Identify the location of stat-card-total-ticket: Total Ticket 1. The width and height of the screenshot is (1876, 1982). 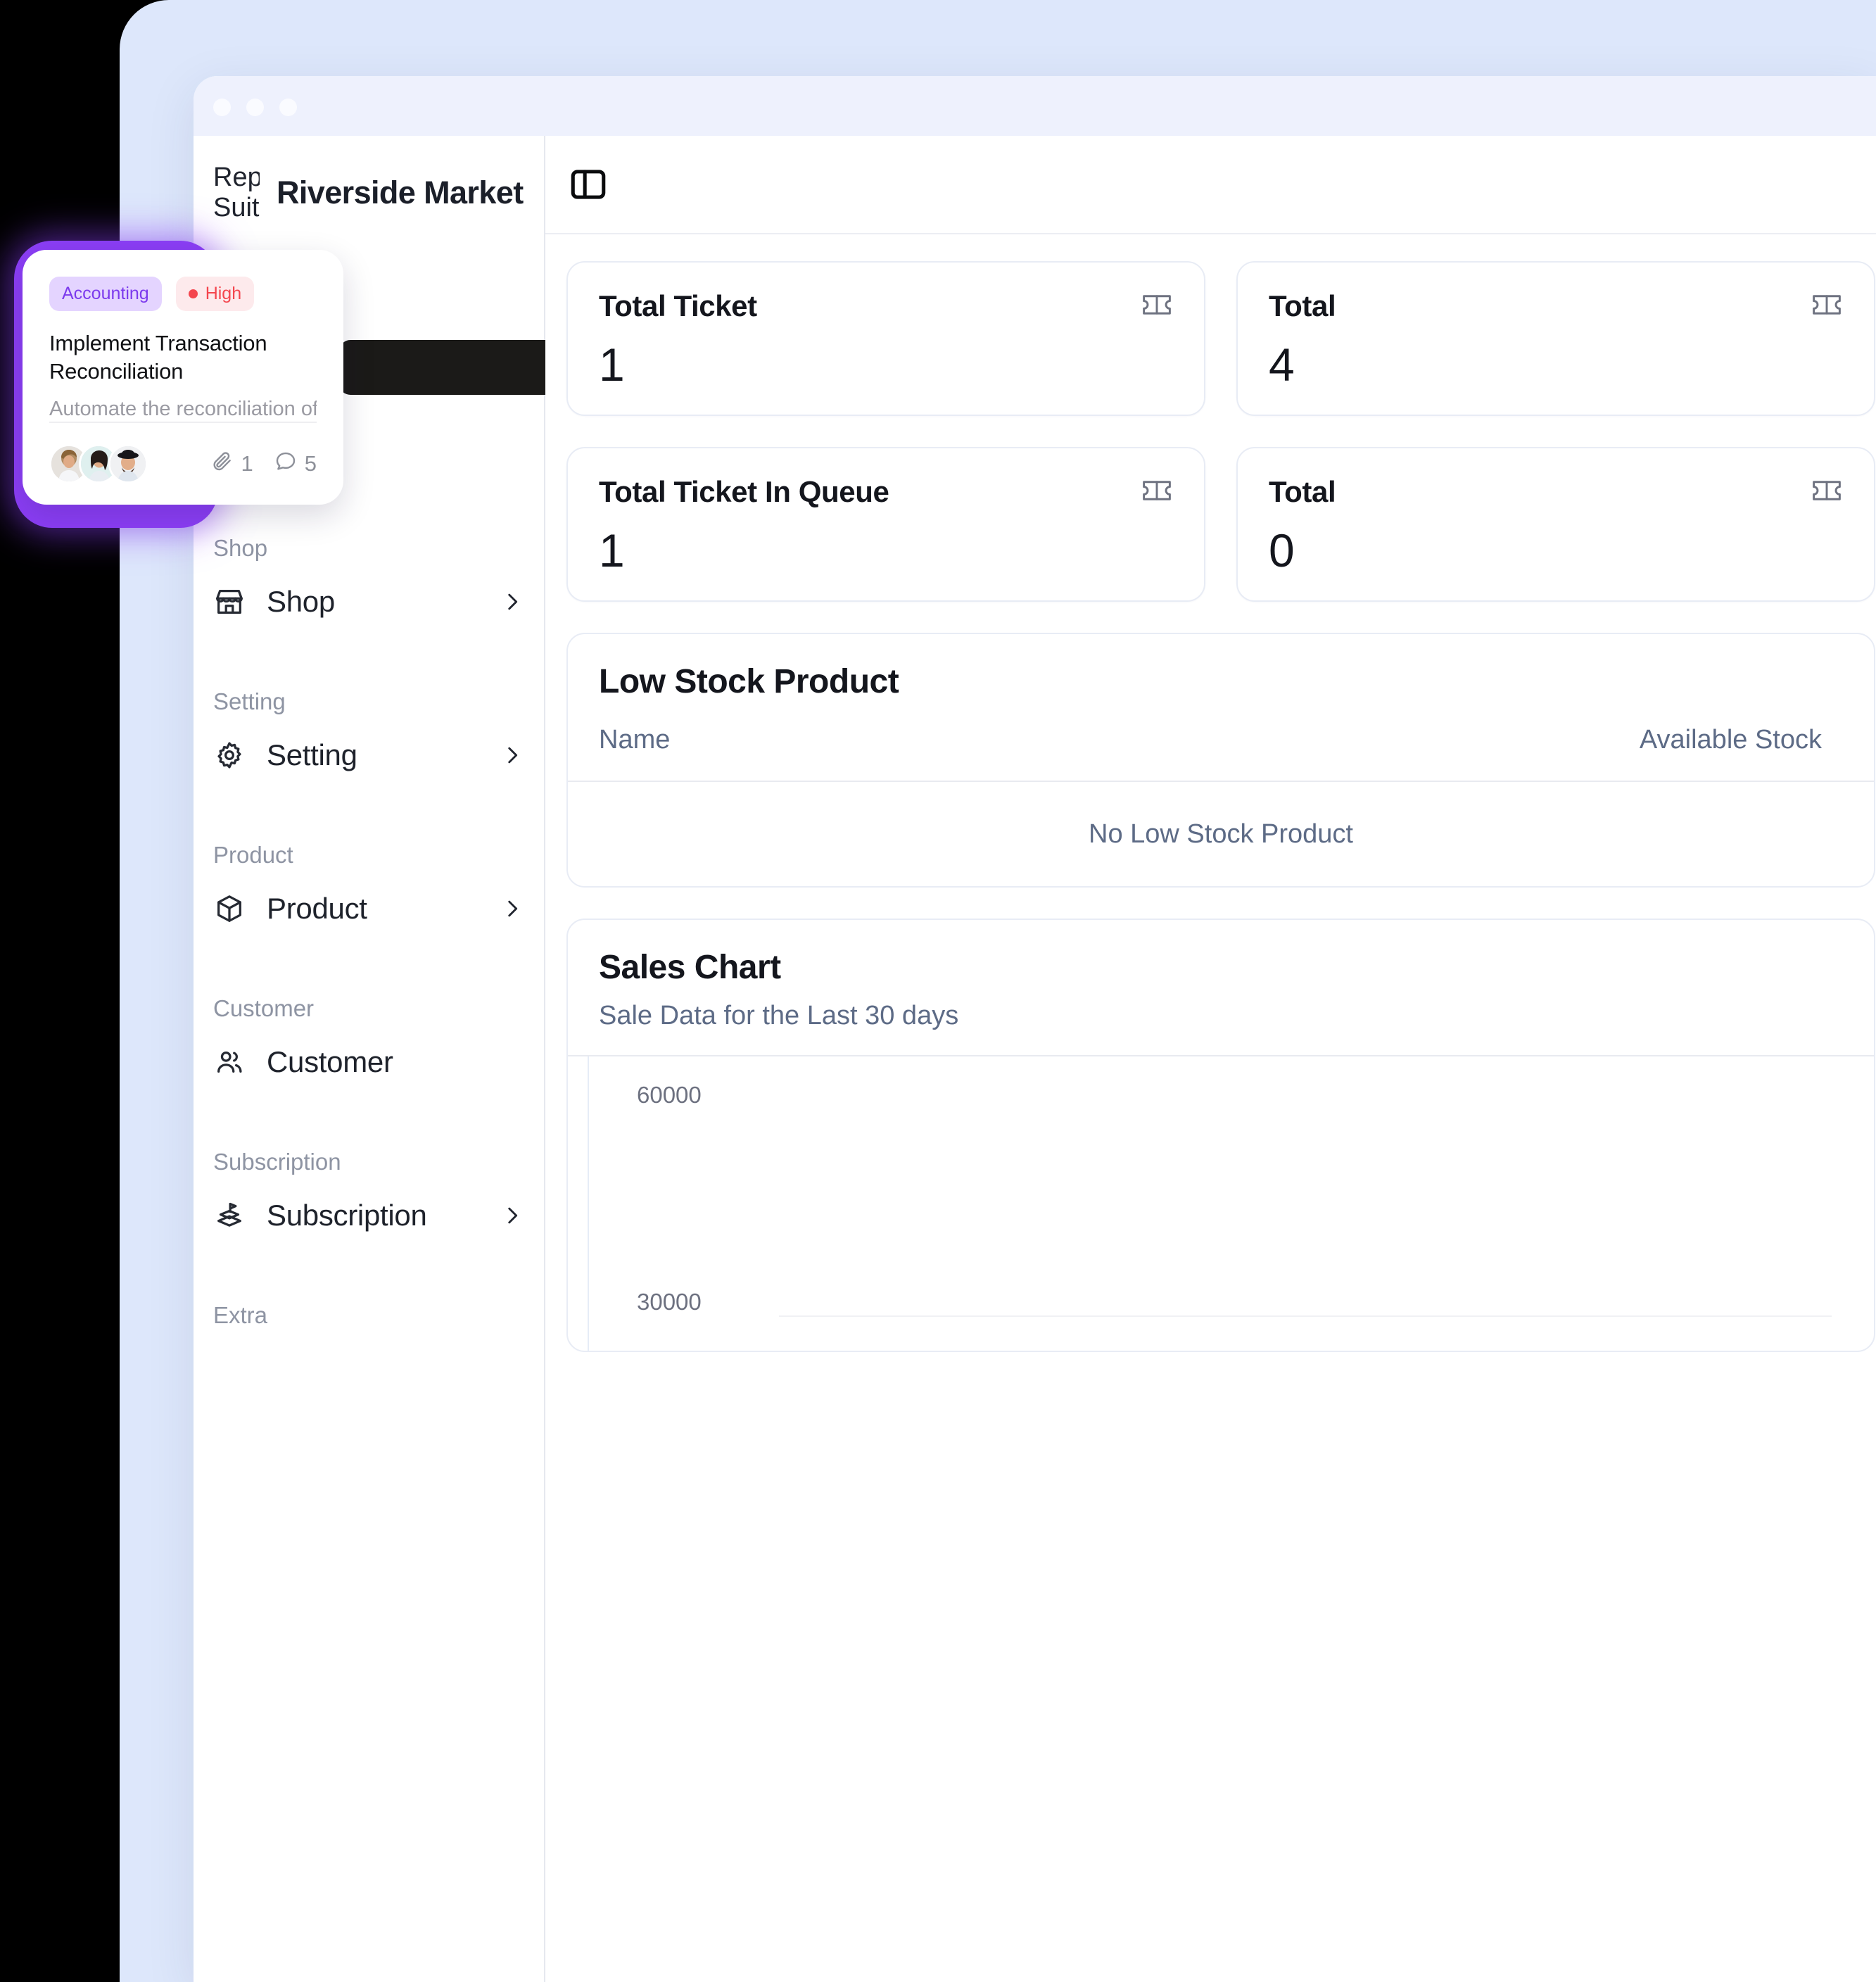
(885, 339).